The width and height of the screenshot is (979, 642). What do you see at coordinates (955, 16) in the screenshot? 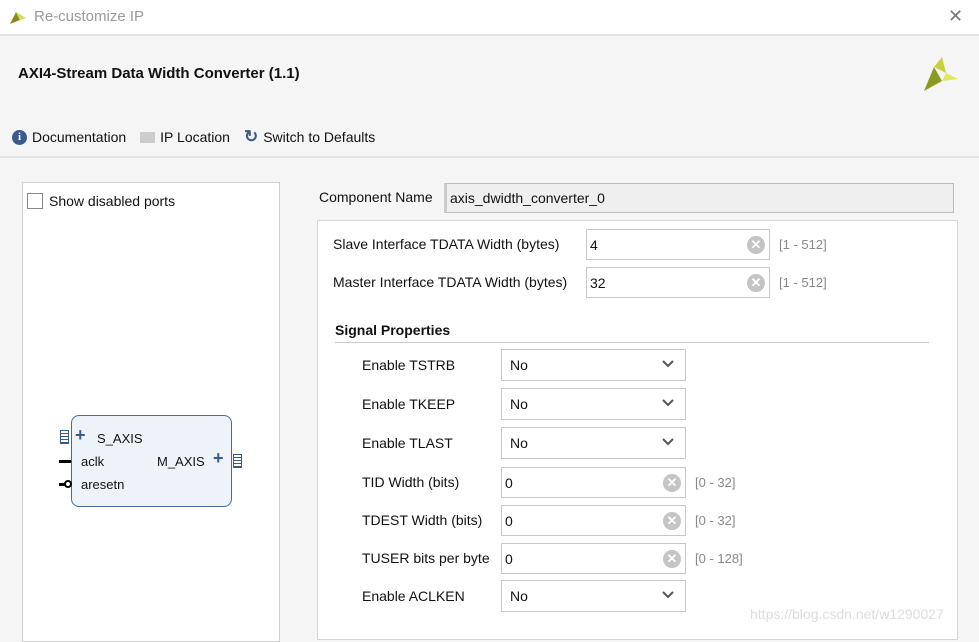
I see `close-icon: ✕` at bounding box center [955, 16].